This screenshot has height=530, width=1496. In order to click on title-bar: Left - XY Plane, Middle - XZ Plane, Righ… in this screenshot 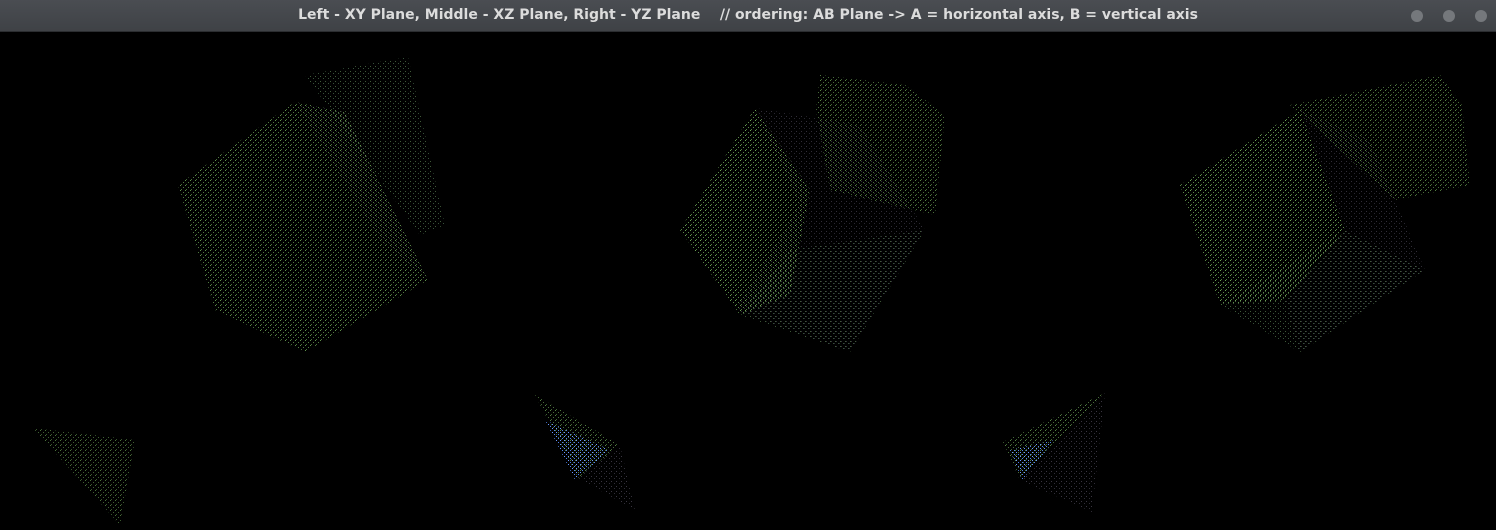, I will do `click(748, 16)`.